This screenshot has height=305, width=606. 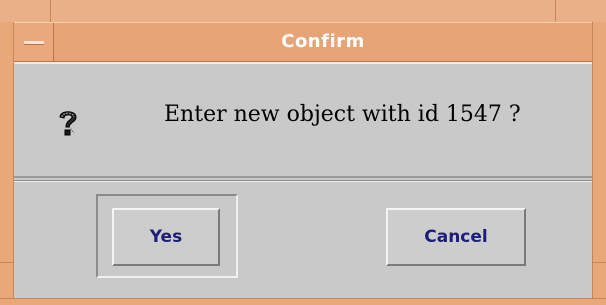 I want to click on yes-button: Yes, so click(x=166, y=237).